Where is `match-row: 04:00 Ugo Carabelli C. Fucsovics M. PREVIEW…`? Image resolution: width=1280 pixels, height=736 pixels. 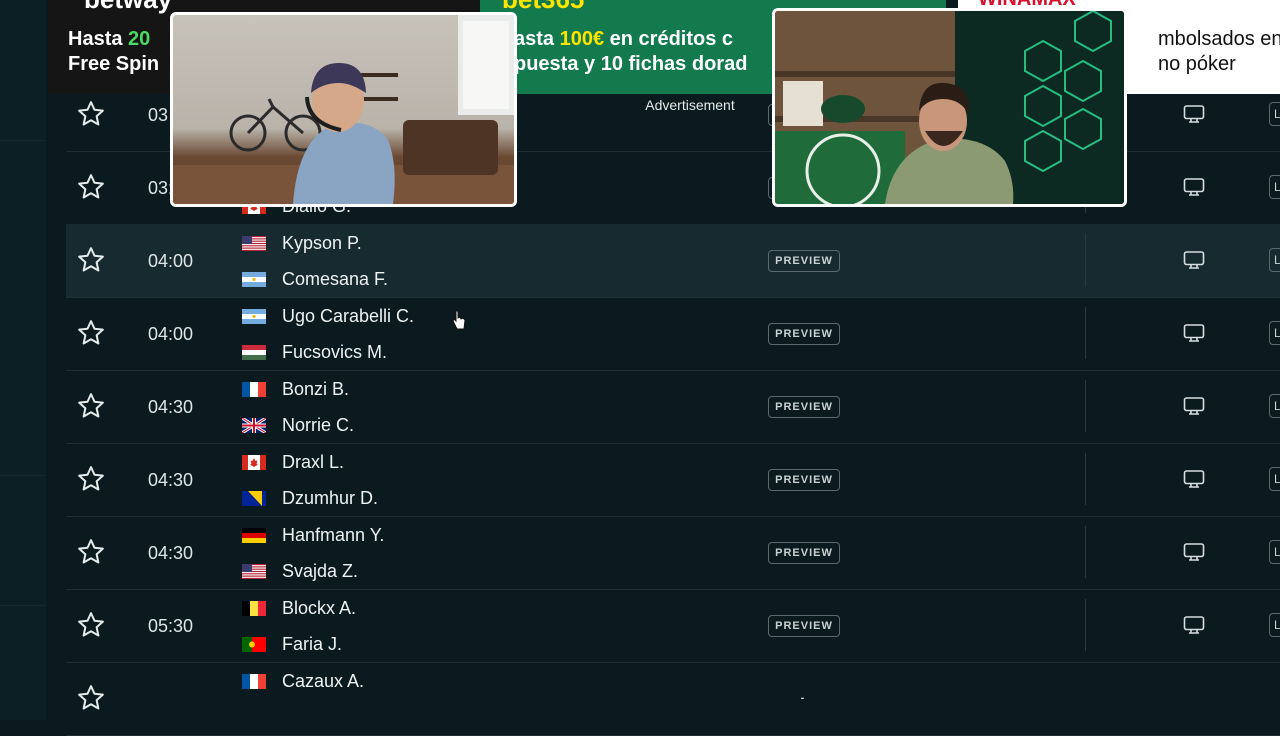
match-row: 04:00 Ugo Carabelli C. Fucsovics M. PREVIEW… is located at coordinates (673, 334).